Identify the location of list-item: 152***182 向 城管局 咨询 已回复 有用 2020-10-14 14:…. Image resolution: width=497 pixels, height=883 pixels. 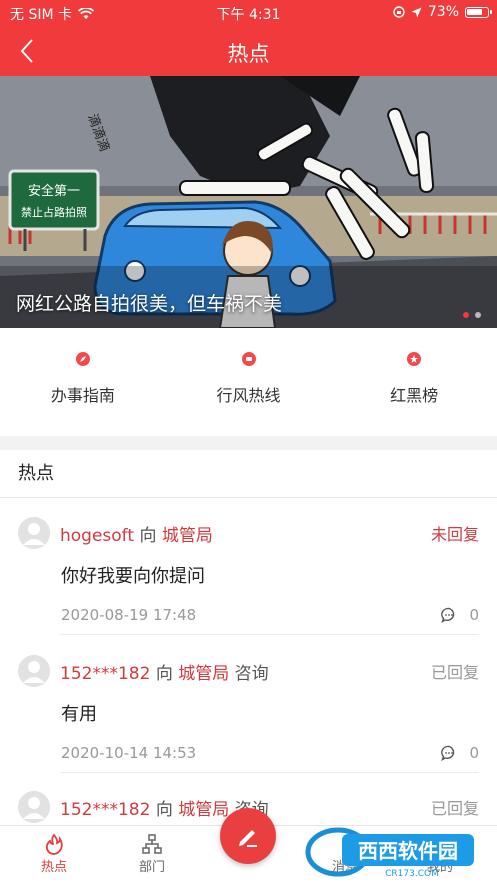
(248, 710).